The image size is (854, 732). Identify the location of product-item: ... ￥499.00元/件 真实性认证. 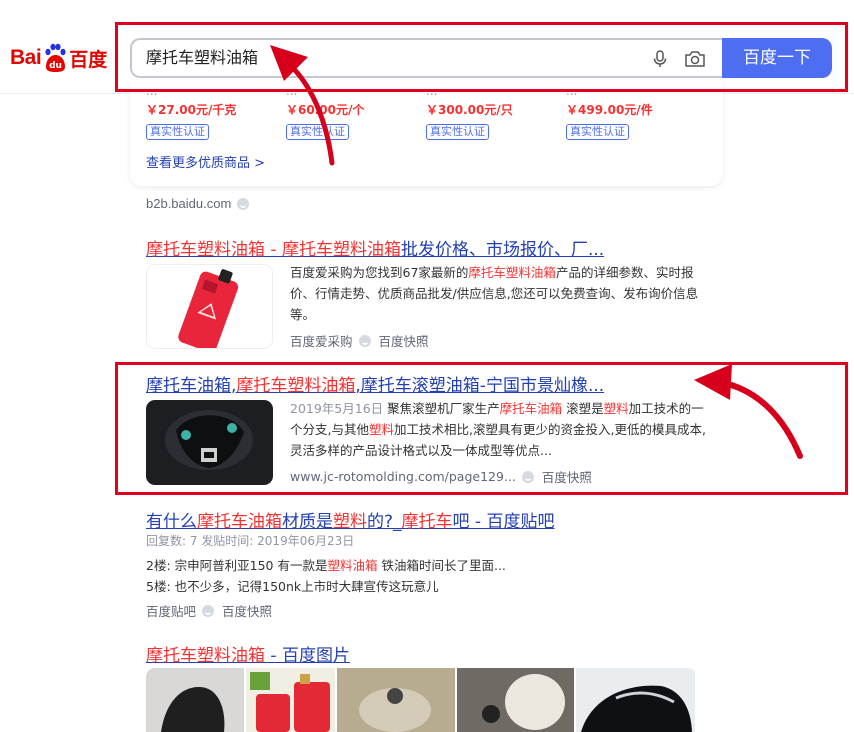
(636, 112).